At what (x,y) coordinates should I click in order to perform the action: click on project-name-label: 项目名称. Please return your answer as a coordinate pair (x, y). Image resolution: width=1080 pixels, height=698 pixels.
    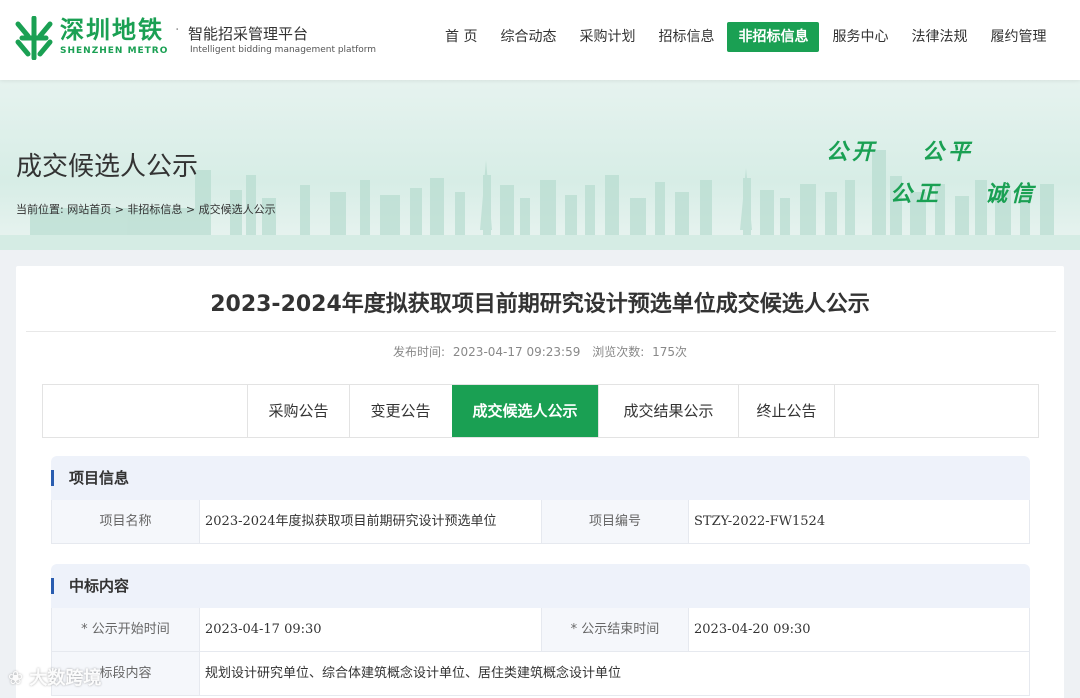
    Looking at the image, I should click on (125, 521).